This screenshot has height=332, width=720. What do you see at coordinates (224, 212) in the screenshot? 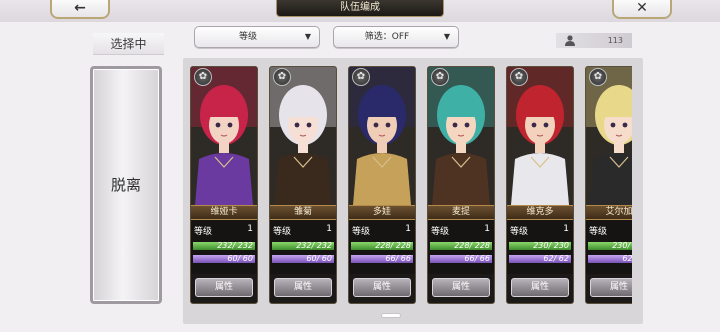
I see `character-name: 维娅卡` at bounding box center [224, 212].